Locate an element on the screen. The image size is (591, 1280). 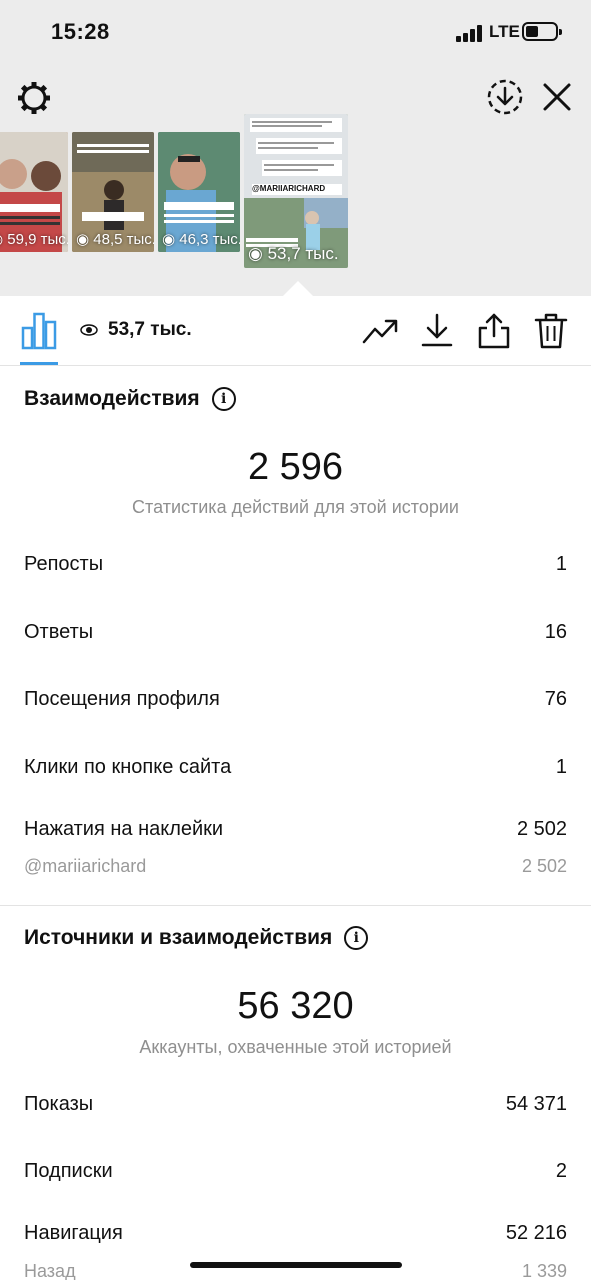
active-story-pointer is located at coordinates (298, 288).